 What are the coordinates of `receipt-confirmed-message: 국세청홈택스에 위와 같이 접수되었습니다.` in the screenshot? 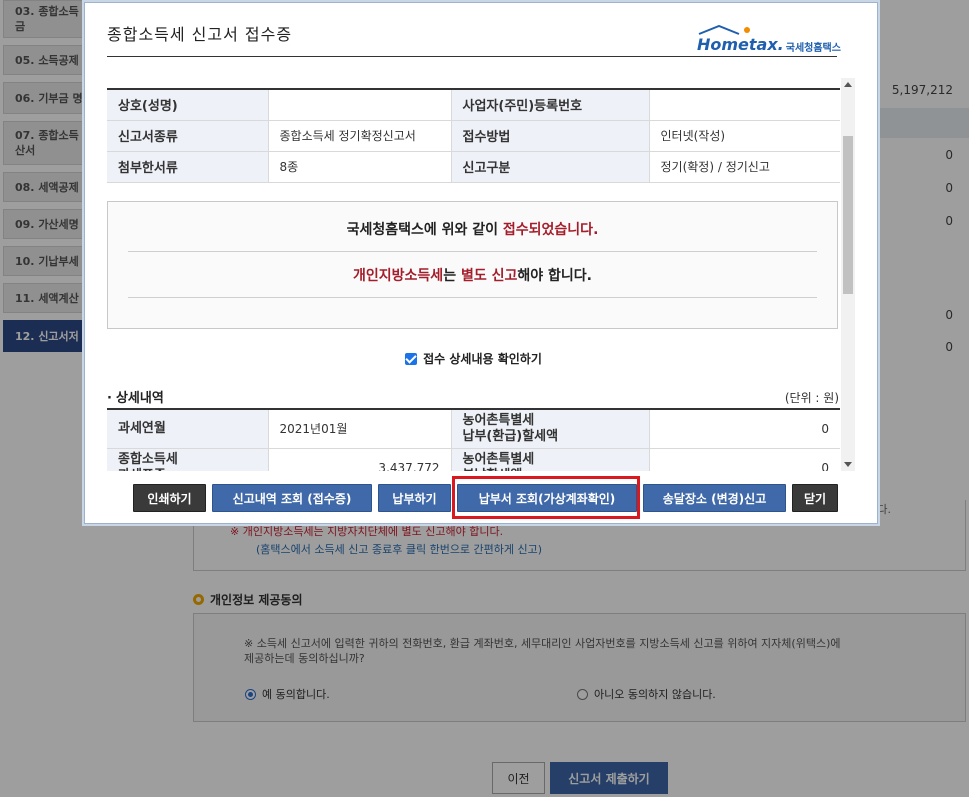 It's located at (472, 230).